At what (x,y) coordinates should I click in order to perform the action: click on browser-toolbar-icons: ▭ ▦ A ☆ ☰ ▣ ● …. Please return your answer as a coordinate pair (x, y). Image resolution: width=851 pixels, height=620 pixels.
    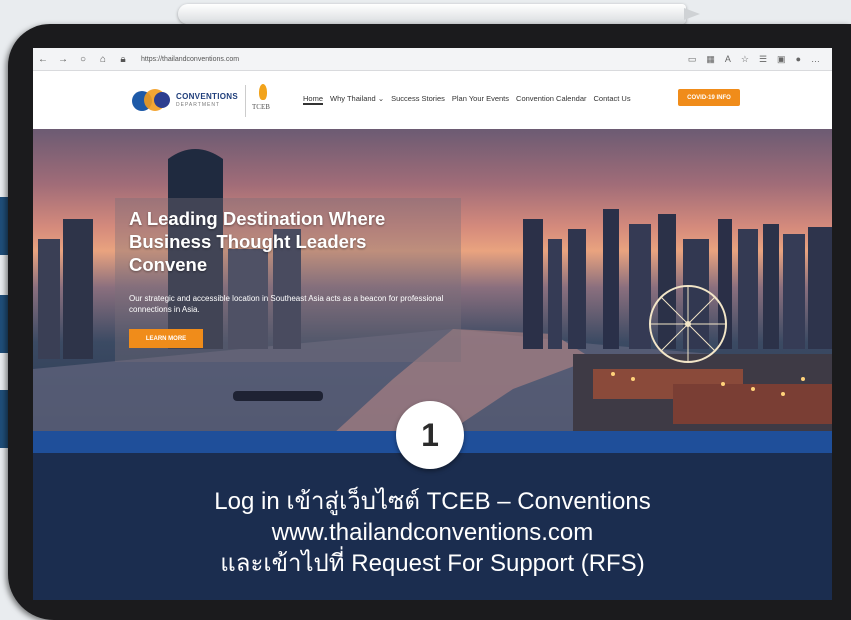
    Looking at the image, I should click on (760, 59).